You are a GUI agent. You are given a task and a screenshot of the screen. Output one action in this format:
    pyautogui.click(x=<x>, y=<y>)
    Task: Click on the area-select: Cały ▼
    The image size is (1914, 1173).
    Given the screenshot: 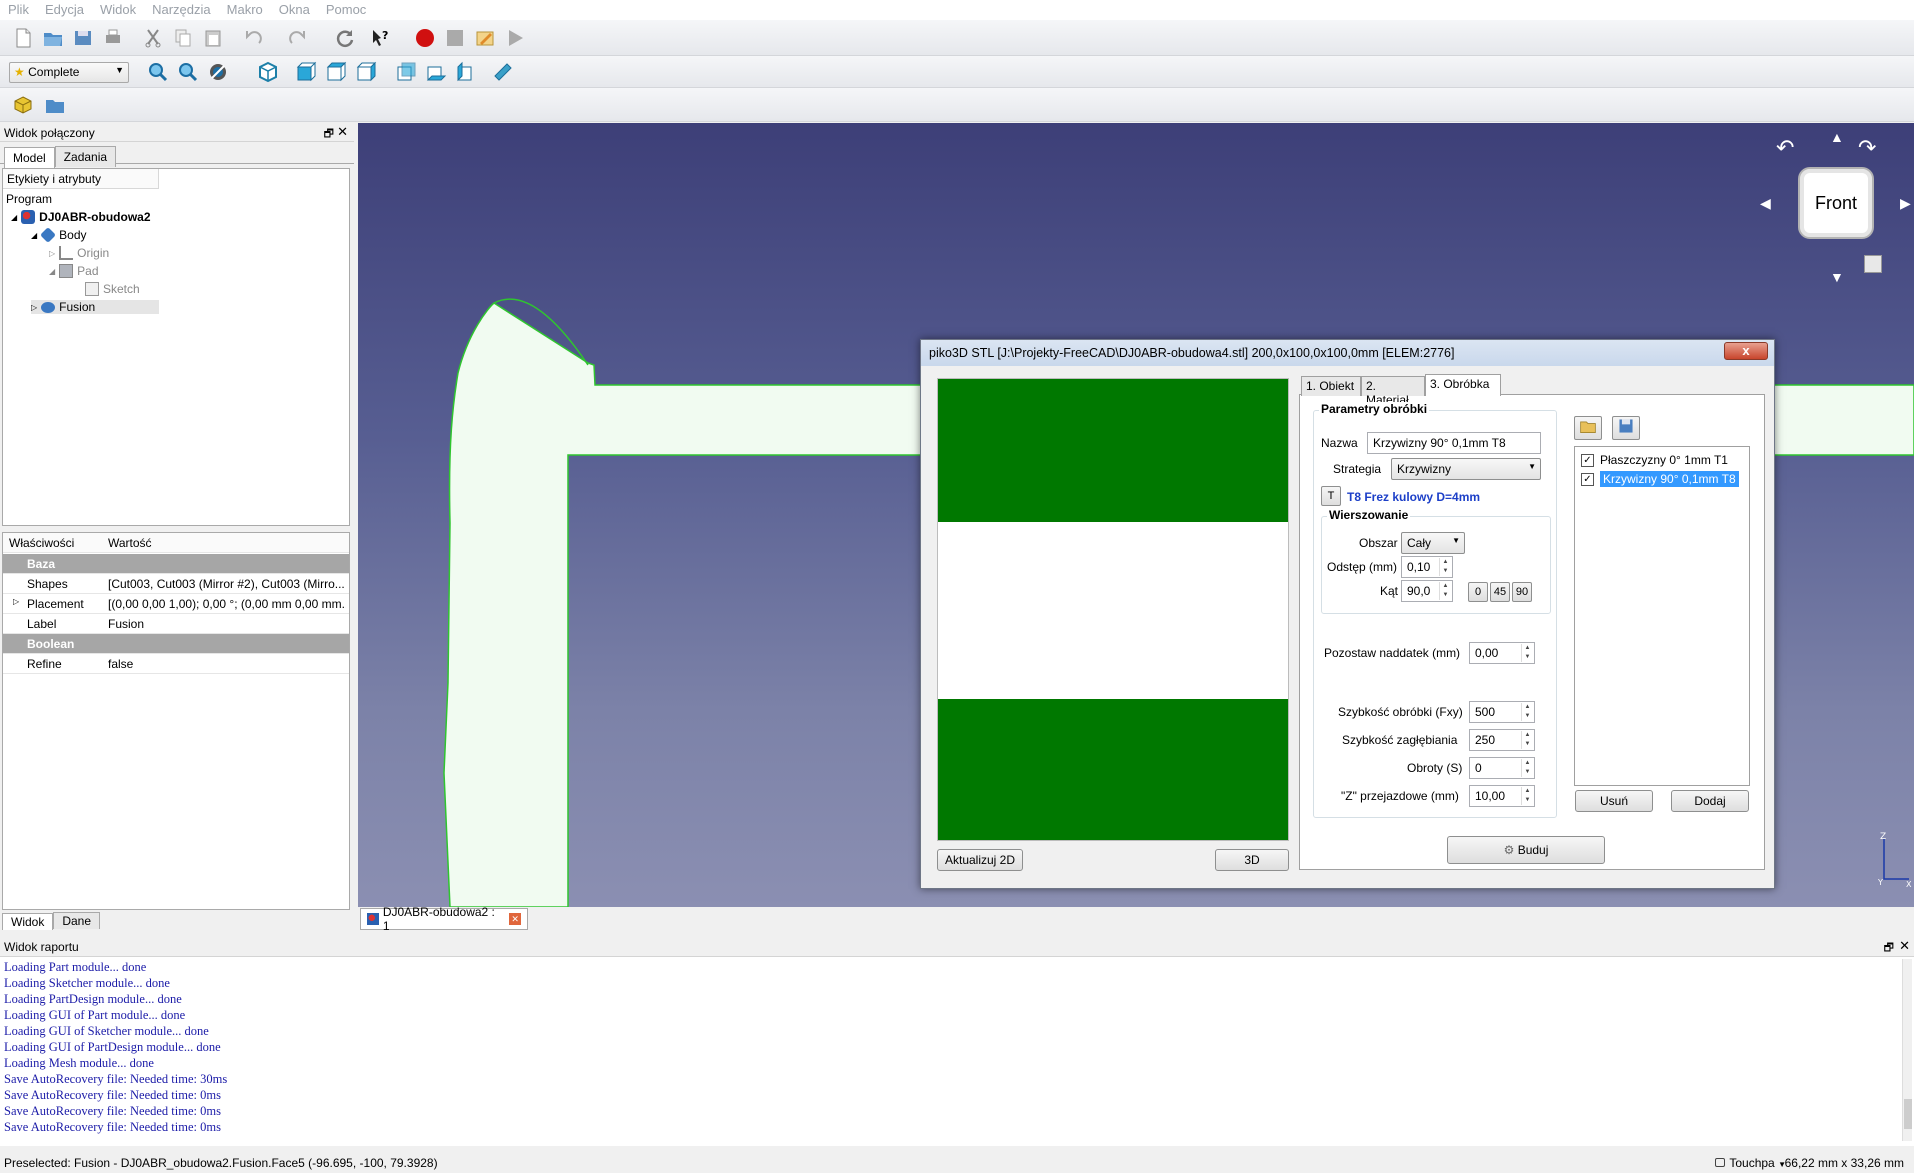 What is the action you would take?
    pyautogui.click(x=1433, y=543)
    